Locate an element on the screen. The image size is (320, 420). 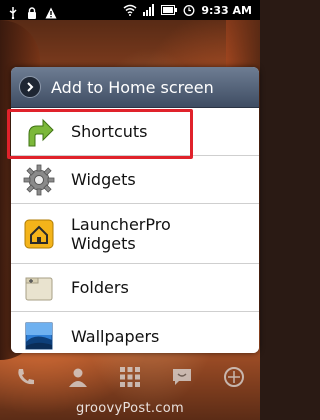
lock-icon is located at coordinates (32, 11).